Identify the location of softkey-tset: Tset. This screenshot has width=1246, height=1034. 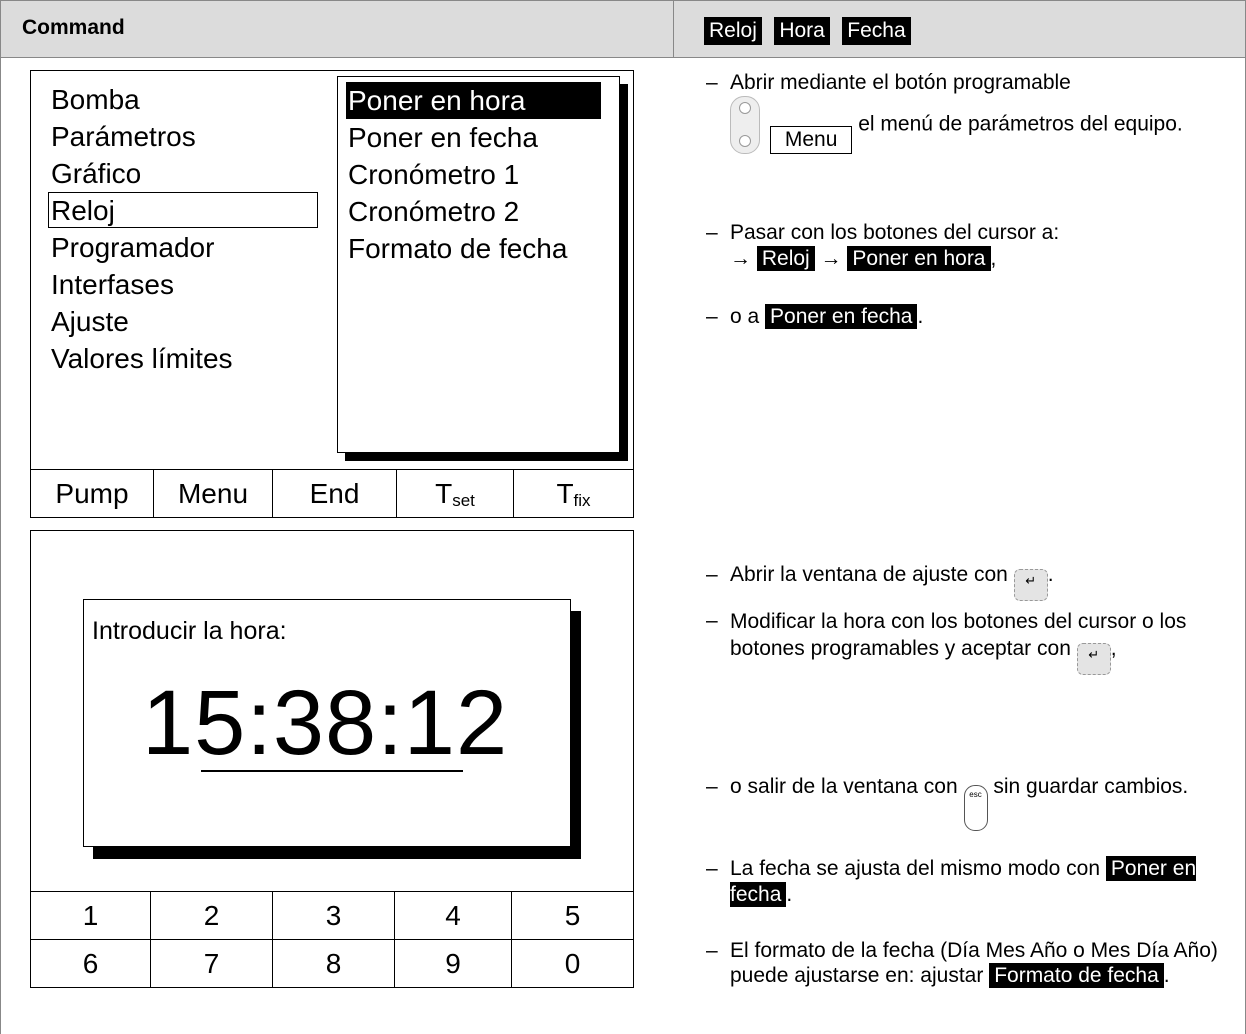
(455, 494).